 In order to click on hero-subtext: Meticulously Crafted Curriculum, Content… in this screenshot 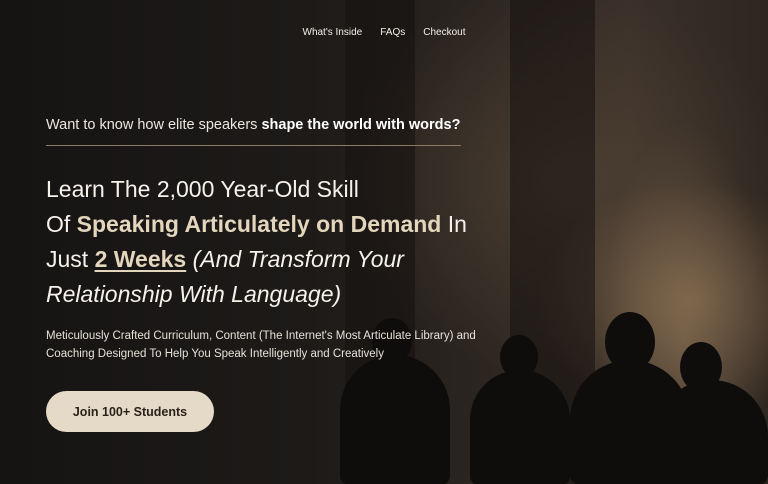, I will do `click(276, 345)`.